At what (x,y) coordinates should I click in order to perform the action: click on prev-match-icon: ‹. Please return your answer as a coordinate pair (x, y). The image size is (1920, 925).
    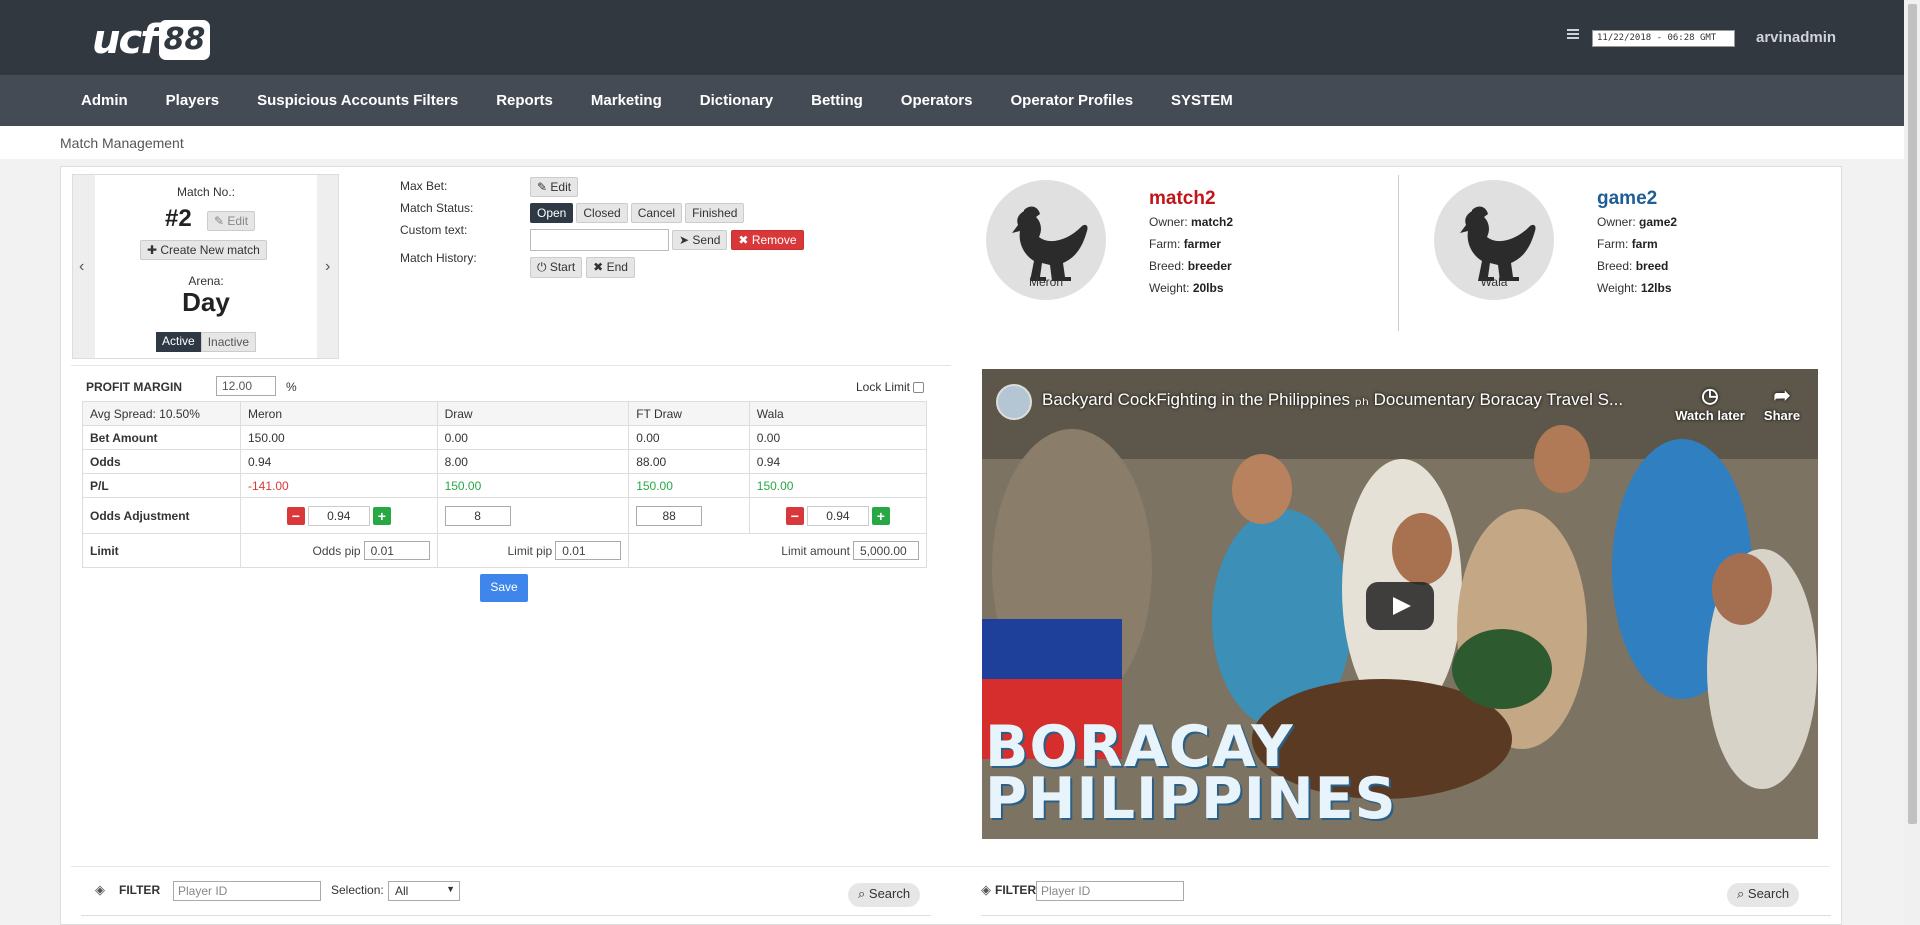
    Looking at the image, I should click on (81, 267).